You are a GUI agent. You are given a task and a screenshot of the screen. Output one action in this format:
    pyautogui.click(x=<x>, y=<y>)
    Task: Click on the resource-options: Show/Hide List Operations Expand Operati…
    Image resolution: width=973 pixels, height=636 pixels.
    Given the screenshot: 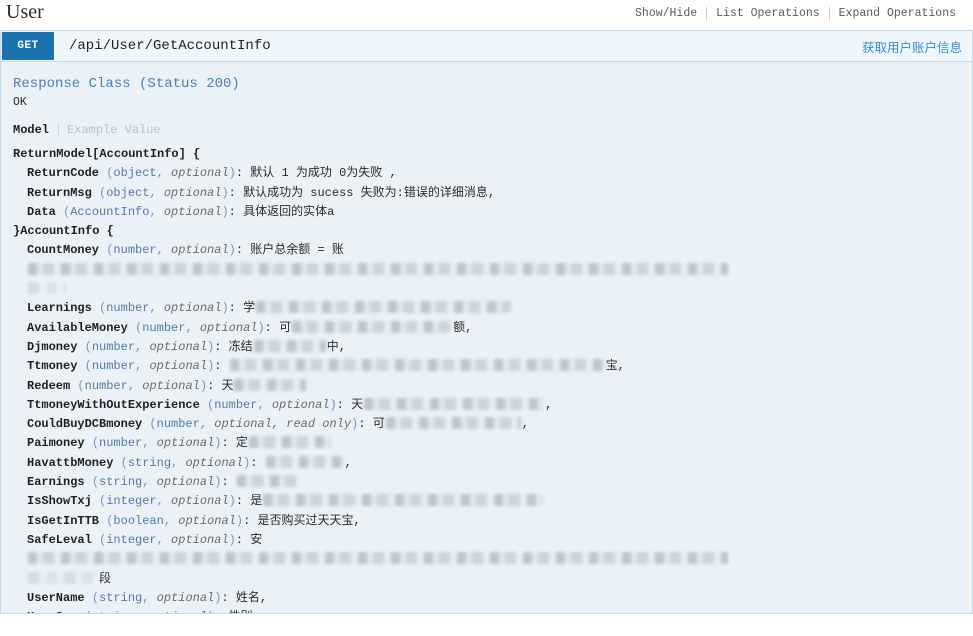 What is the action you would take?
    pyautogui.click(x=795, y=13)
    